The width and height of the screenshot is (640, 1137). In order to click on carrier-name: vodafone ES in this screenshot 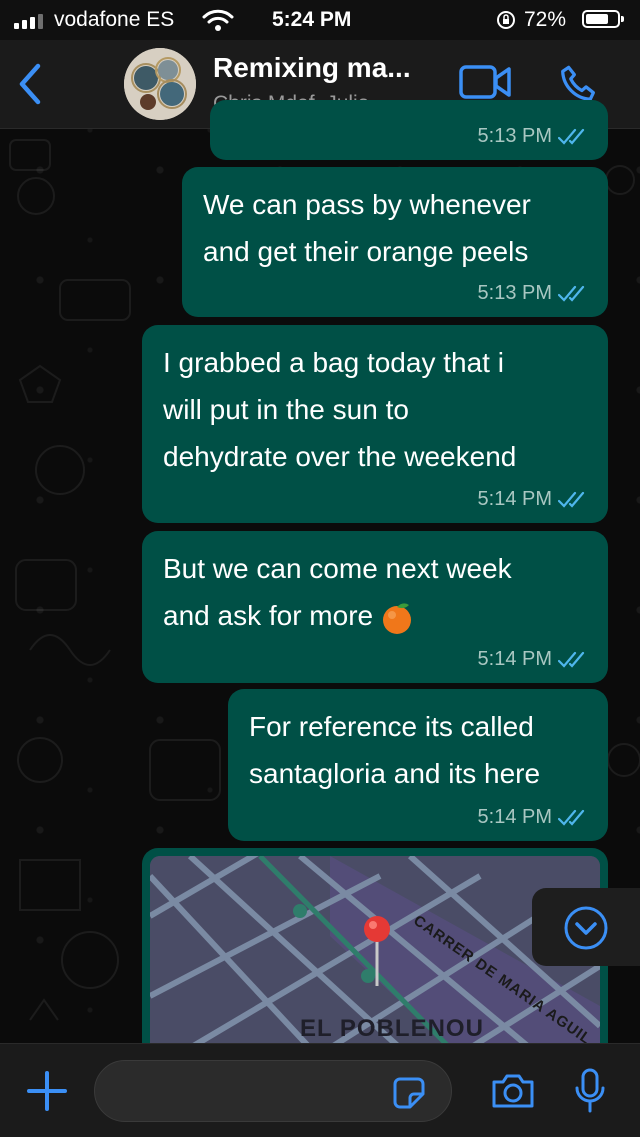, I will do `click(114, 19)`.